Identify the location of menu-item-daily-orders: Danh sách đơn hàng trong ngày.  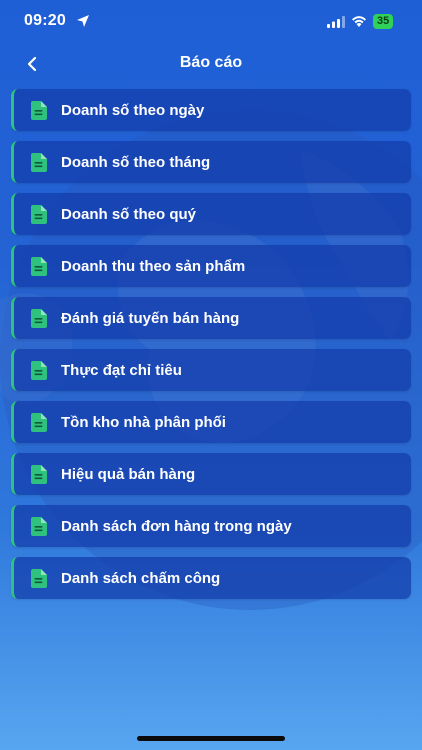
(211, 526).